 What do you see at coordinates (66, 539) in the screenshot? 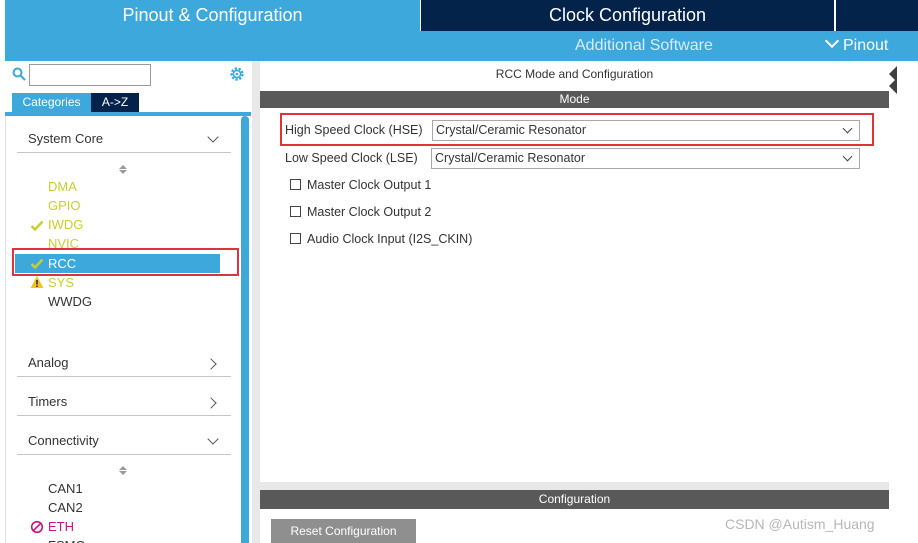
I see `peripheral-fsmc: FSMC` at bounding box center [66, 539].